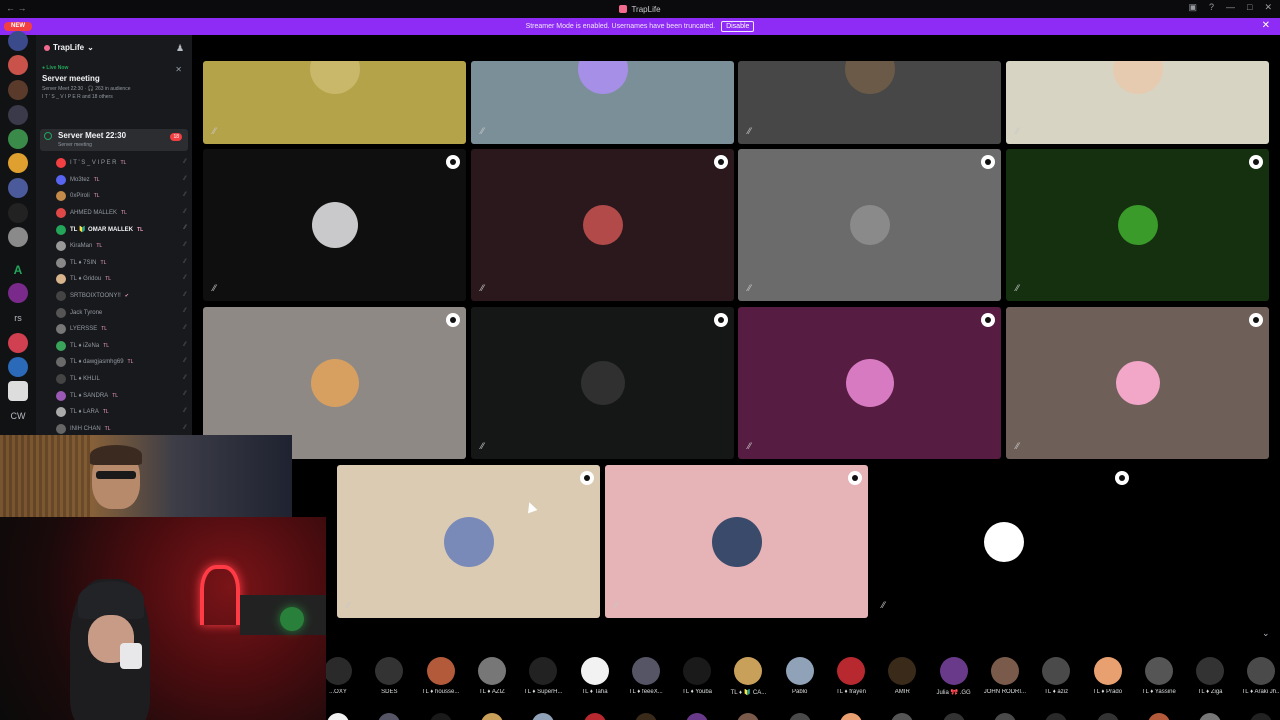 This screenshot has height=720, width=1280. Describe the element at coordinates (122, 246) in the screenshot. I see `stage-member: KiraMan TL ⁄⁄` at that location.